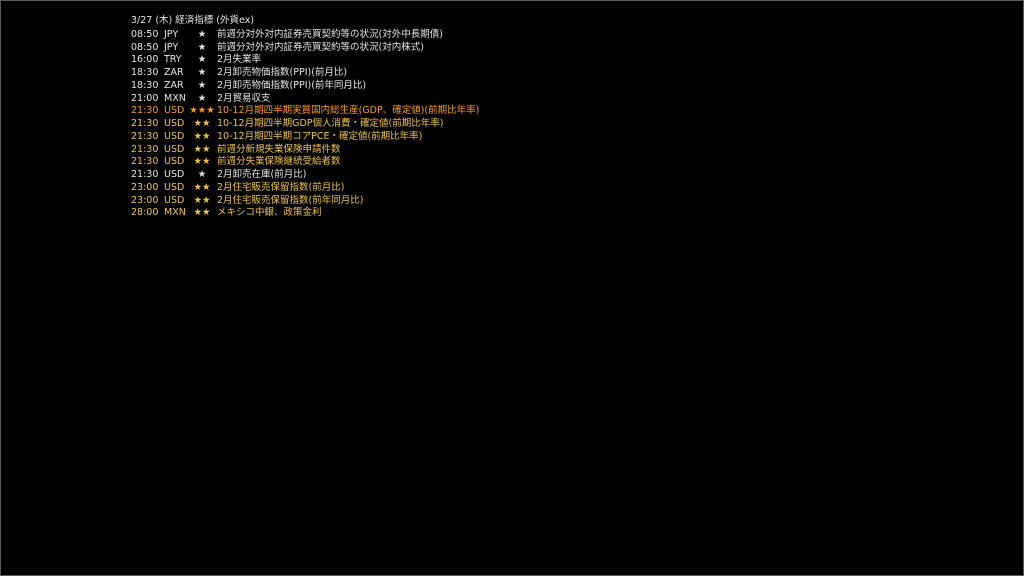 This screenshot has width=1024, height=576. Describe the element at coordinates (279, 162) in the screenshot. I see `event-title: 前週分失業保険継続受給者数` at that location.